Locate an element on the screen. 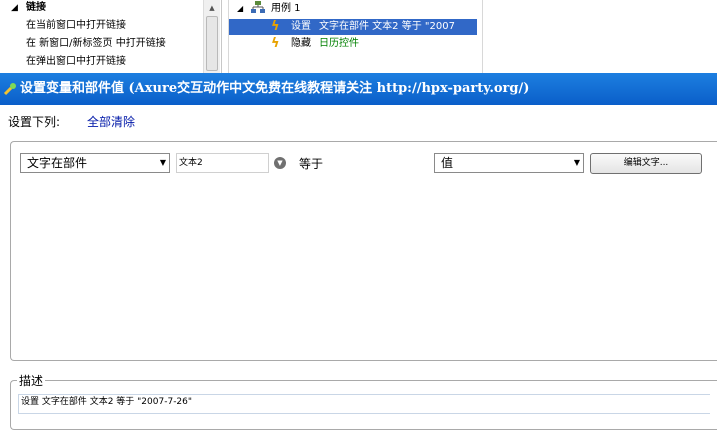  tree-collapse-icon: ◢ is located at coordinates (240, 8).